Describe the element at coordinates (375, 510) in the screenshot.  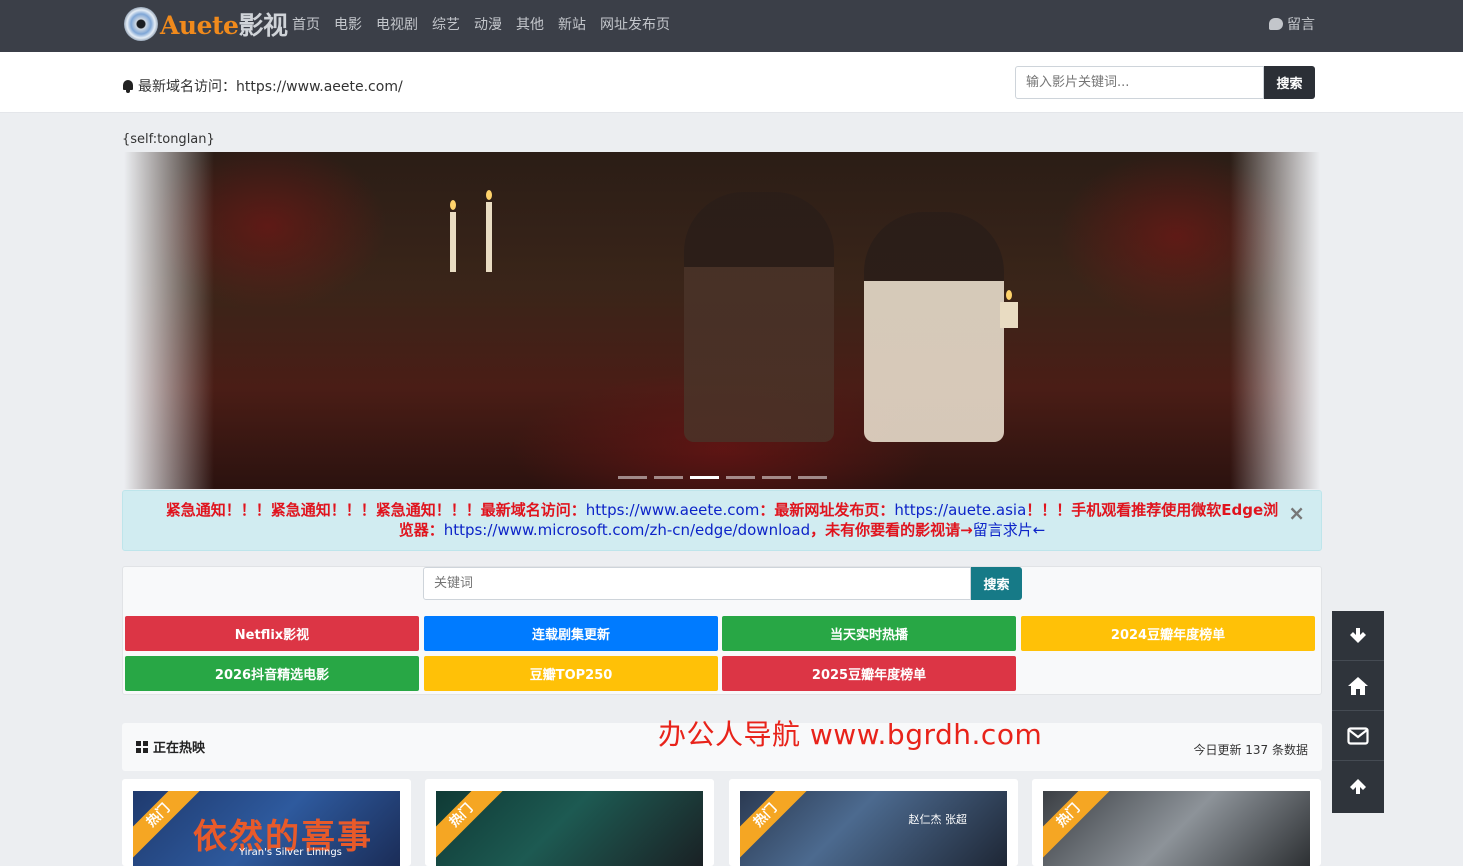
I see `alert-text-1: 紧急通知！！！紧急通知！！！紧急通知！！！最新域名访问：` at that location.